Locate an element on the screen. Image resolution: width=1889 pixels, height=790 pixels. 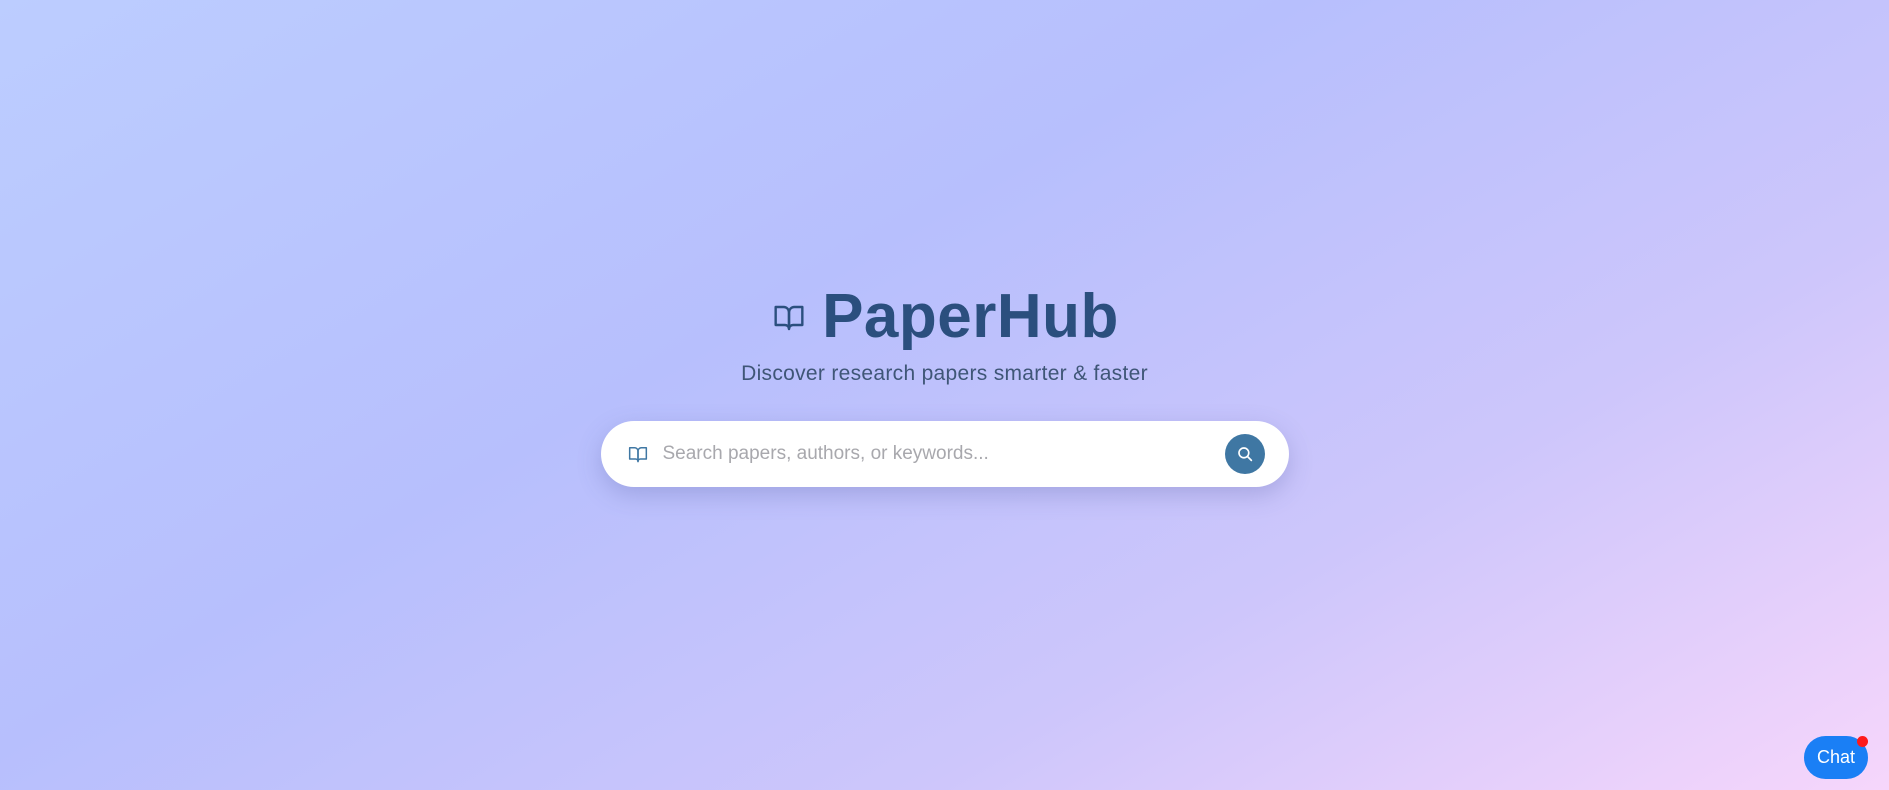
notification-badge is located at coordinates (1862, 741).